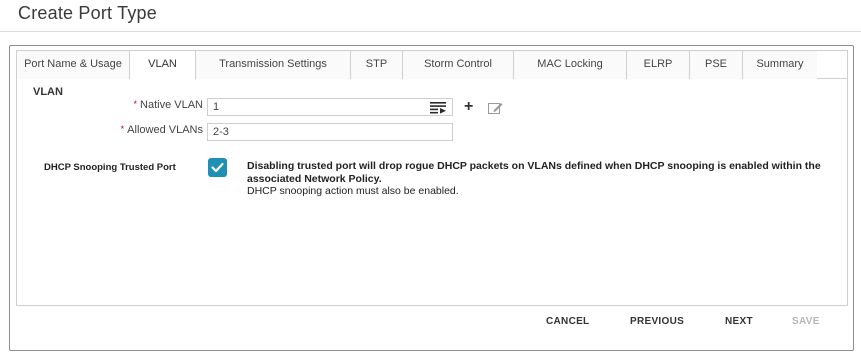 The width and height of the screenshot is (861, 362). I want to click on tab-port-name-usage: Port Name & Usage, so click(73, 65).